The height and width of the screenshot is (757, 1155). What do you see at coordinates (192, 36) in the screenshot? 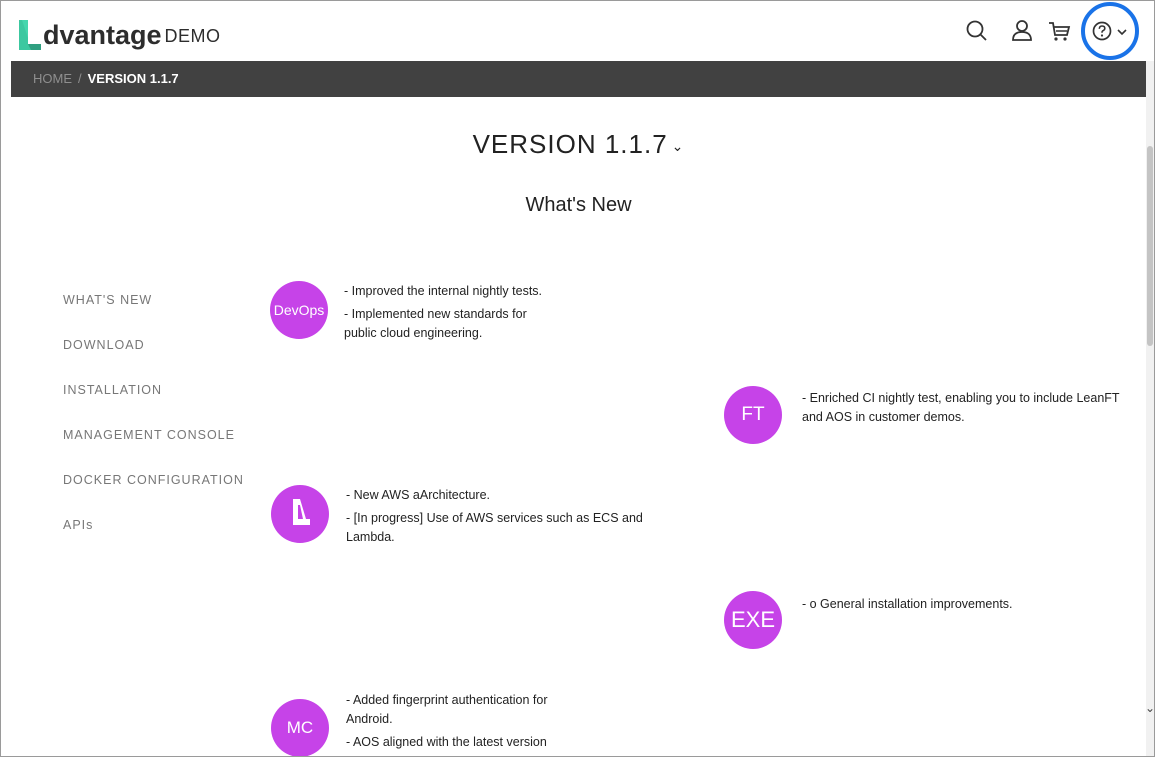
I see `logo-suffix: DEMO` at bounding box center [192, 36].